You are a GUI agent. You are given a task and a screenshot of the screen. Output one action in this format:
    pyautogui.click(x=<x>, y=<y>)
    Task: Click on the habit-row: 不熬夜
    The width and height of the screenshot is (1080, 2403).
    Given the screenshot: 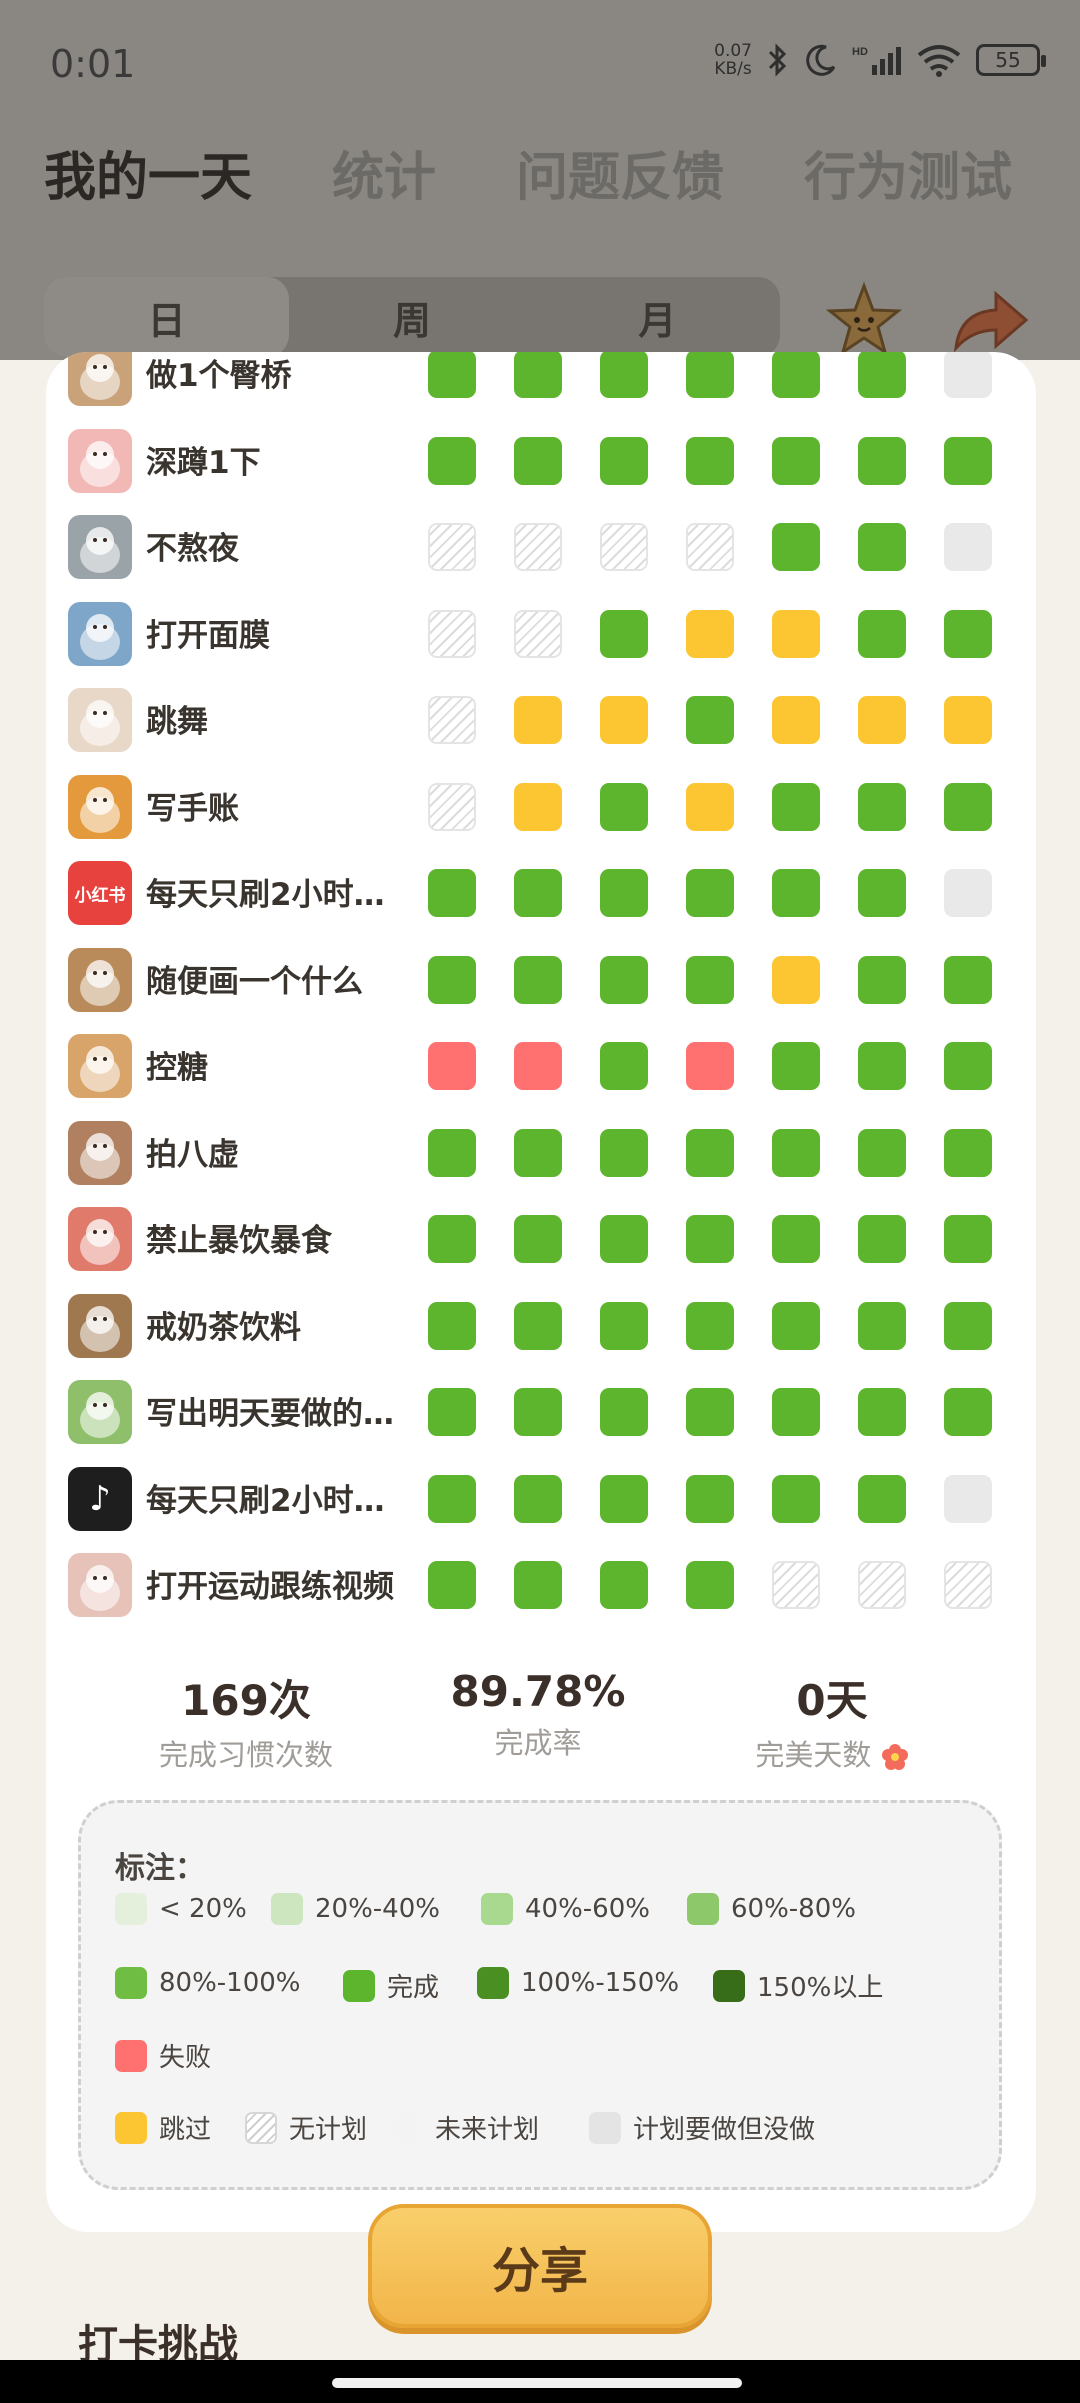 What is the action you would take?
    pyautogui.click(x=541, y=548)
    